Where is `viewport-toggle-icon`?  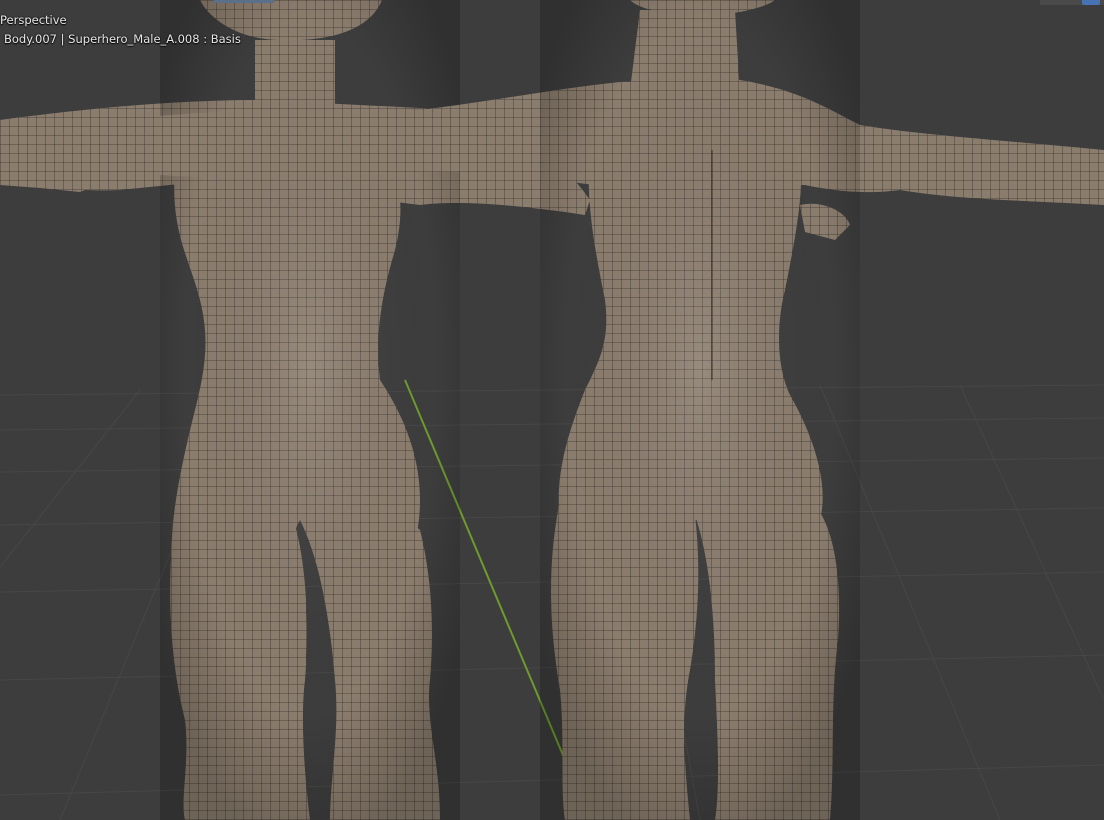 viewport-toggle-icon is located at coordinates (1091, 2).